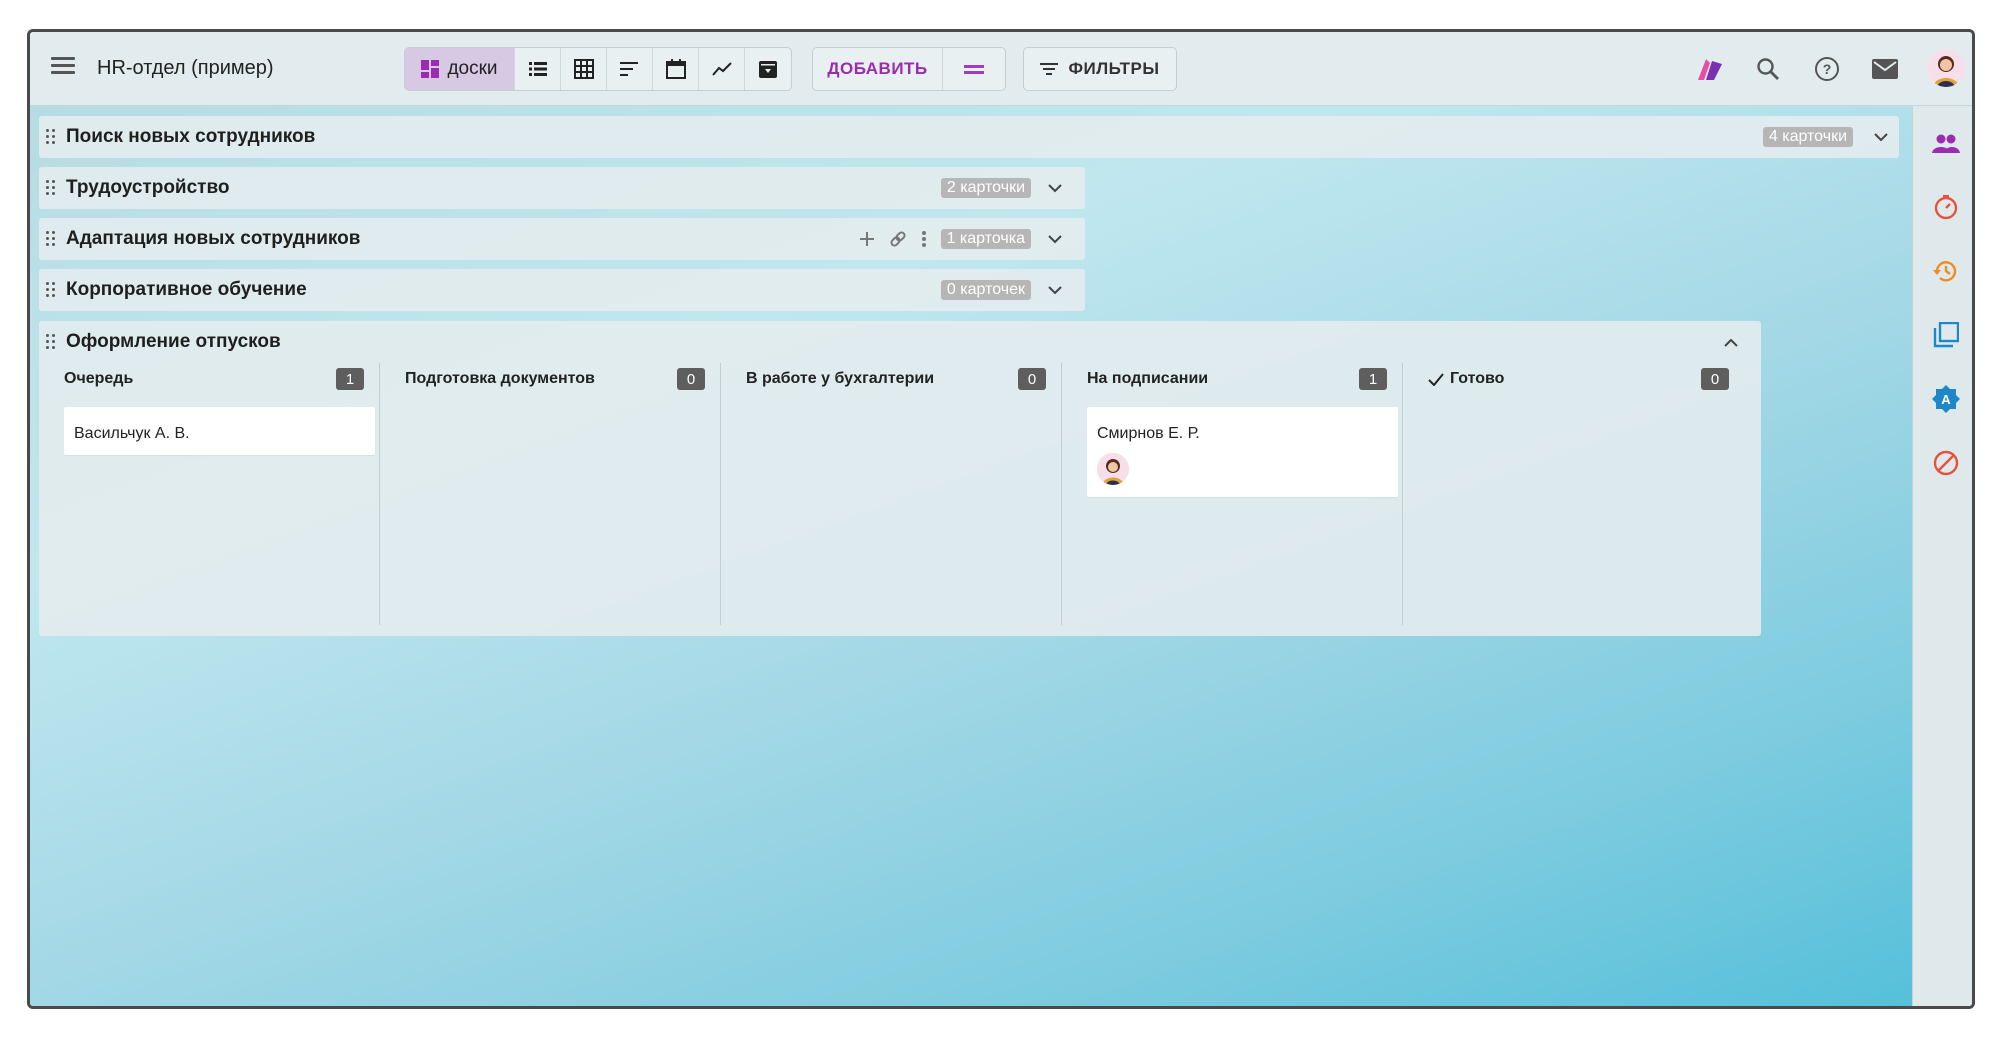 This screenshot has width=2000, height=1040. I want to click on column-title: Готово, so click(1564, 379).